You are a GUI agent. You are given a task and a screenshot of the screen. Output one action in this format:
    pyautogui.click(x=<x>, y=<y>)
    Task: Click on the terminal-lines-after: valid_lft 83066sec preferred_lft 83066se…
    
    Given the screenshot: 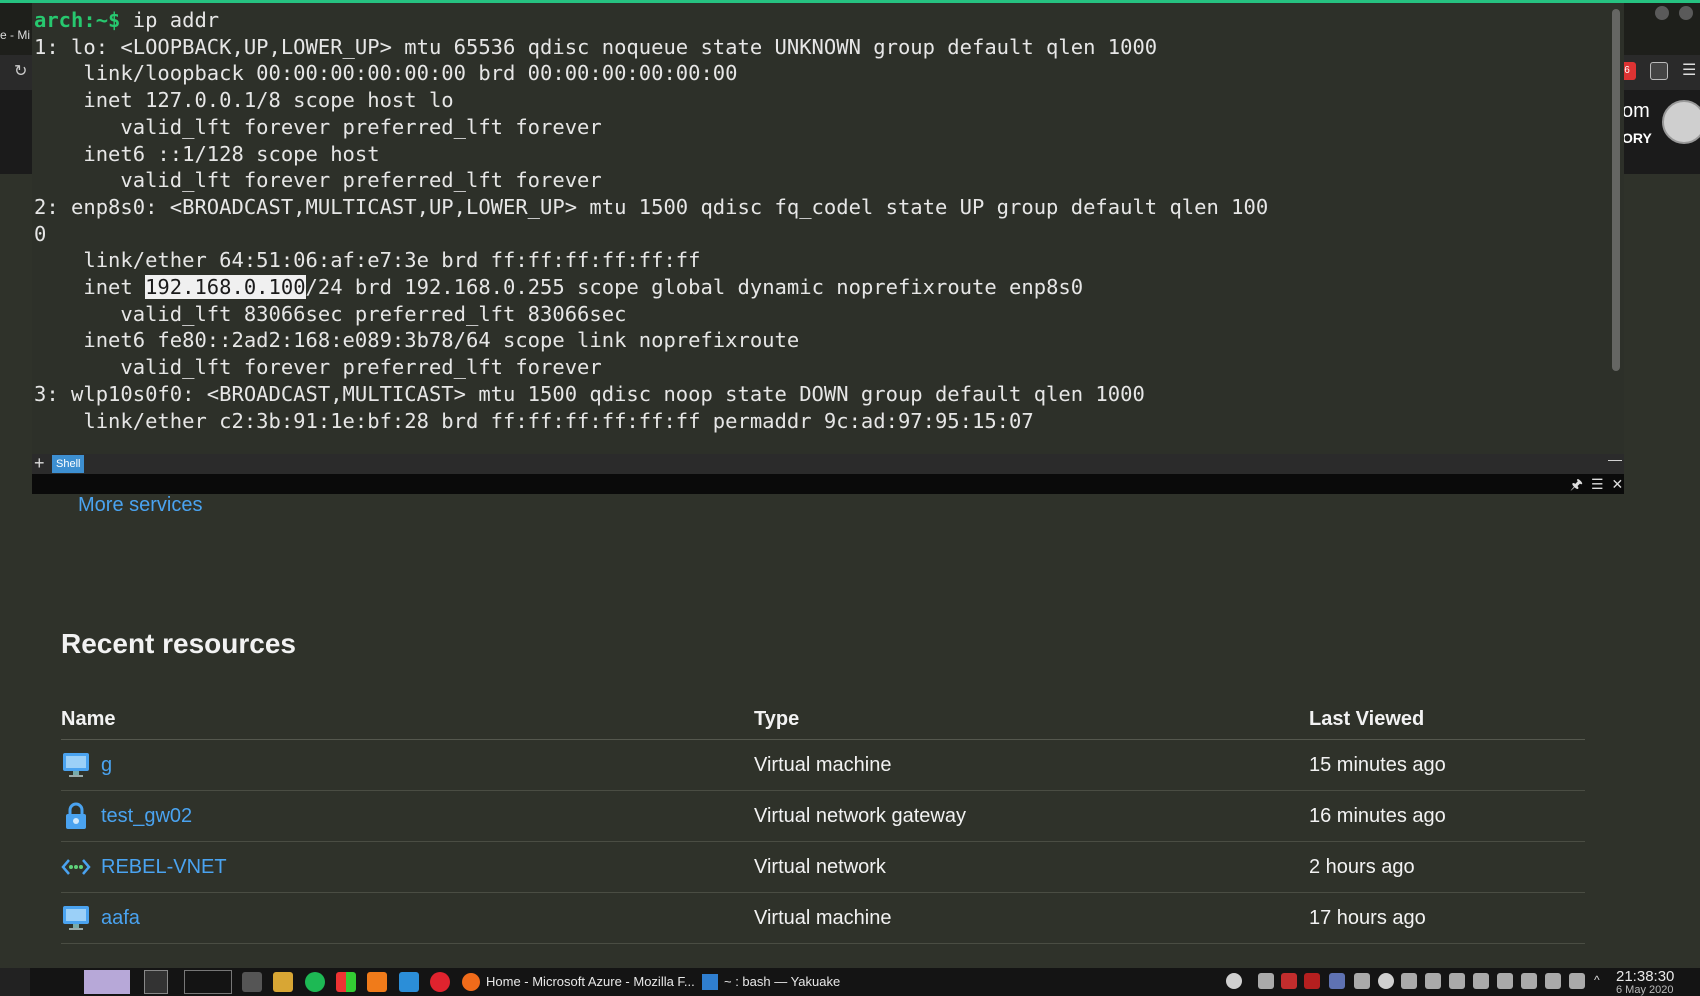 What is the action you would take?
    pyautogui.click(x=589, y=367)
    